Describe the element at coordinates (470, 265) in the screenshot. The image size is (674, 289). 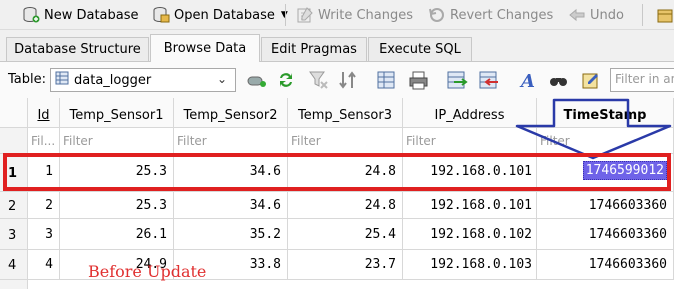
I see `table-cell: 192.168.0.103` at that location.